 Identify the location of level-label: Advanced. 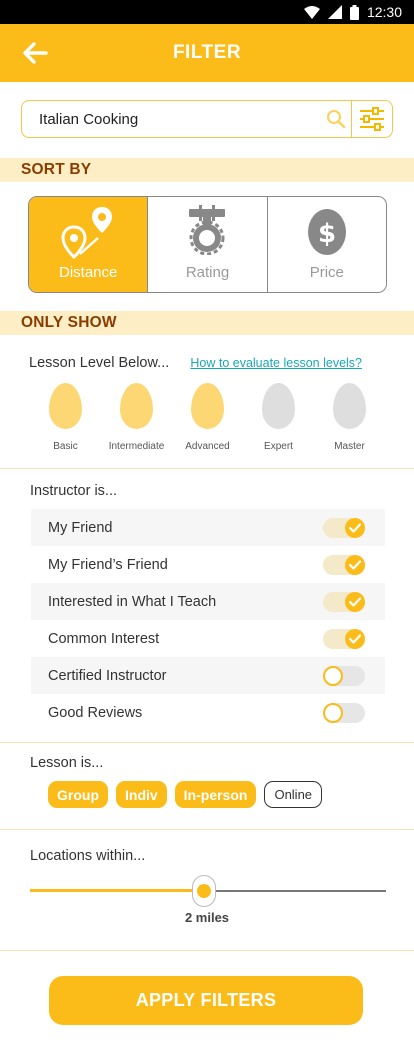
(207, 446).